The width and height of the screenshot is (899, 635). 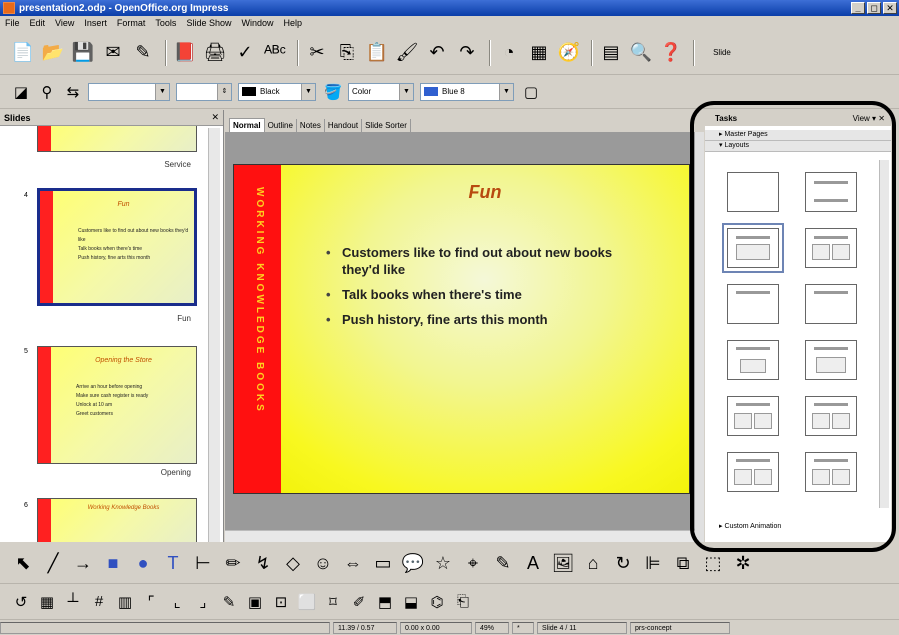 I want to click on rotation-mode-icon: ↺, so click(x=21, y=602).